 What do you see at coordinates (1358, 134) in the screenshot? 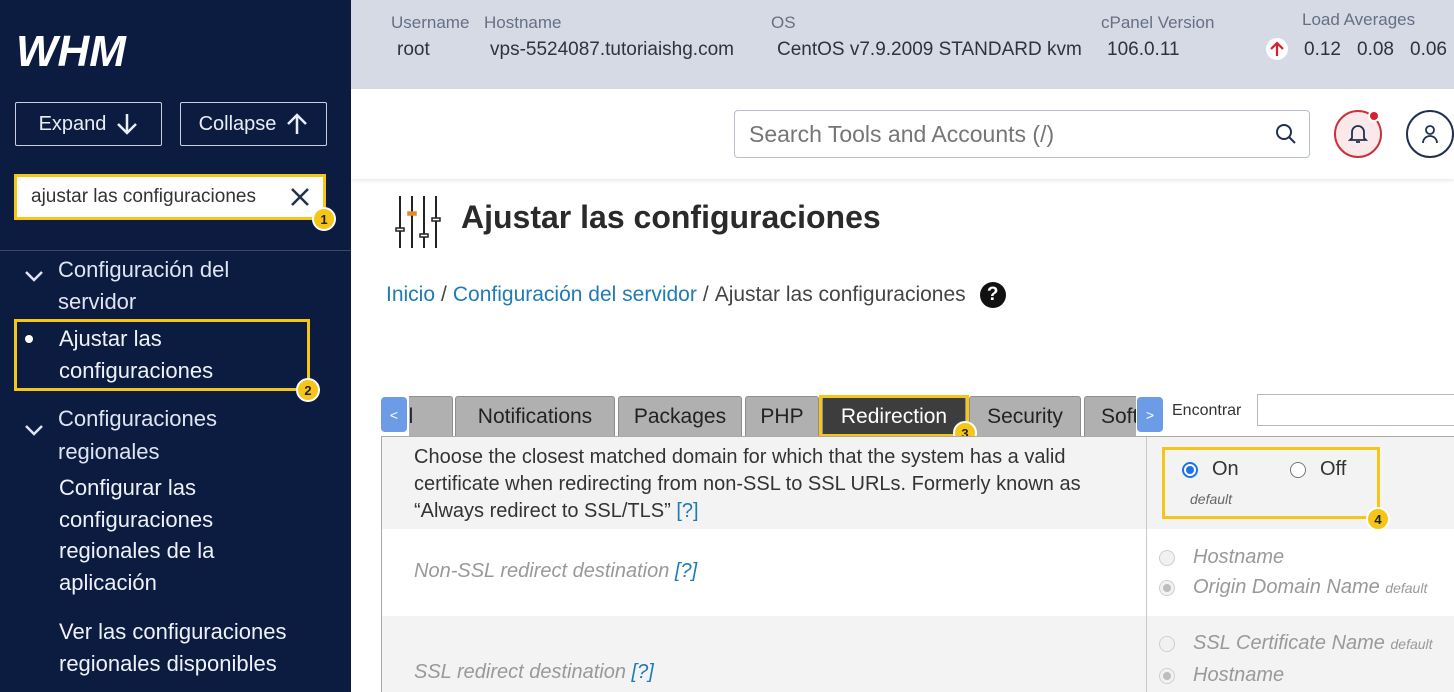
I see `bell-icon` at bounding box center [1358, 134].